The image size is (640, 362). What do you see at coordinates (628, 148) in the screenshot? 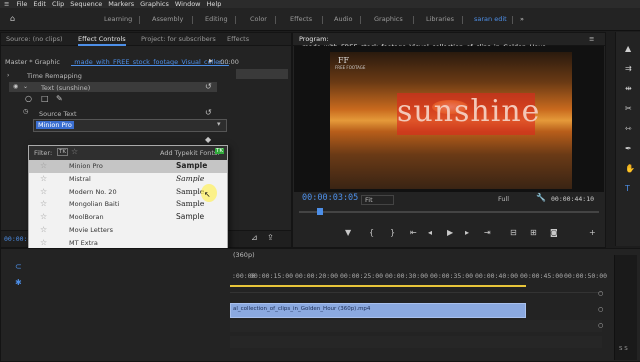
I see `pen-tool-icon: ✒` at bounding box center [628, 148].